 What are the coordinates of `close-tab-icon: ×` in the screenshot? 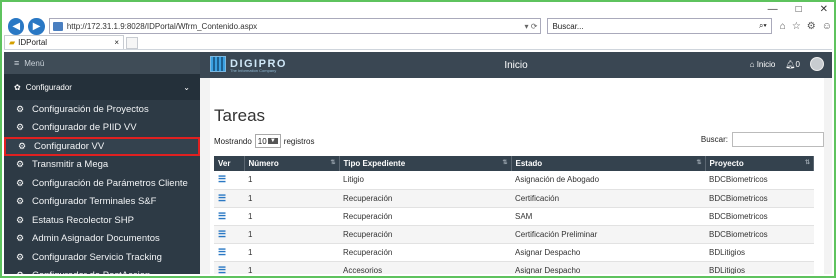 It's located at (116, 42).